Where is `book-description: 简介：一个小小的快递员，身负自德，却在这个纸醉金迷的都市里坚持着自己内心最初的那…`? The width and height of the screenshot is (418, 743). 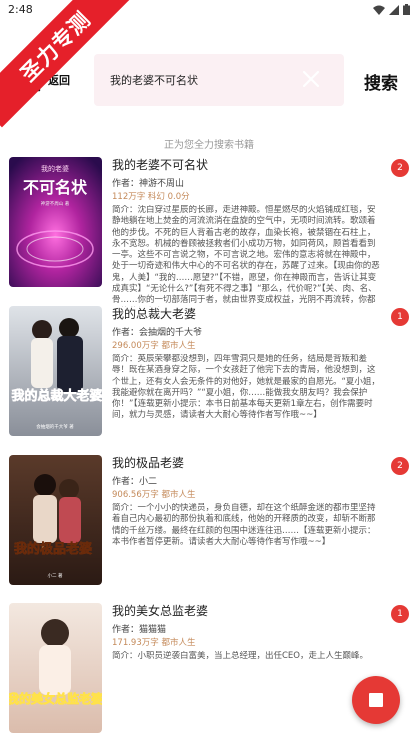
book-description: 简介：一个小小的快递员，身负自德，却在这个纸醉金迷的都市里坚持着自己内心最初的那… is located at coordinates (244, 525).